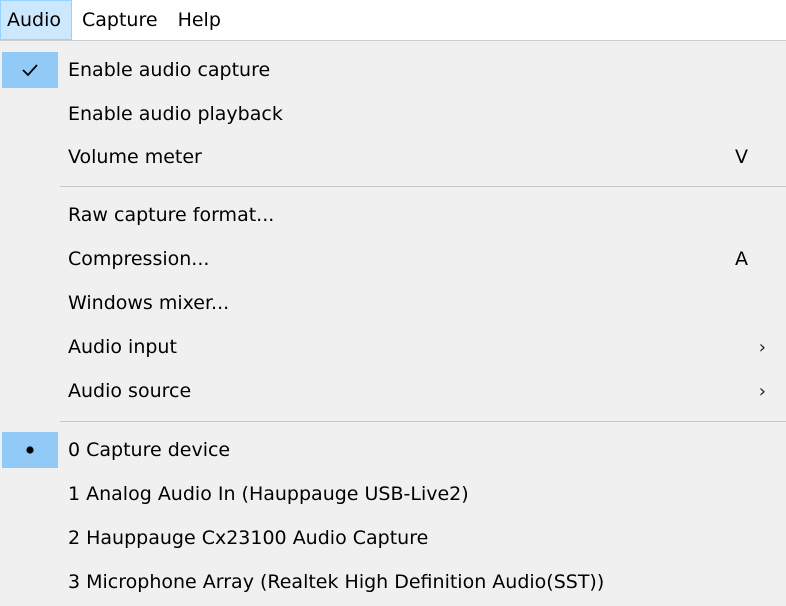  I want to click on menu-item-label: 2 Hauppauge Cx23100 Audio Capture, so click(248, 538).